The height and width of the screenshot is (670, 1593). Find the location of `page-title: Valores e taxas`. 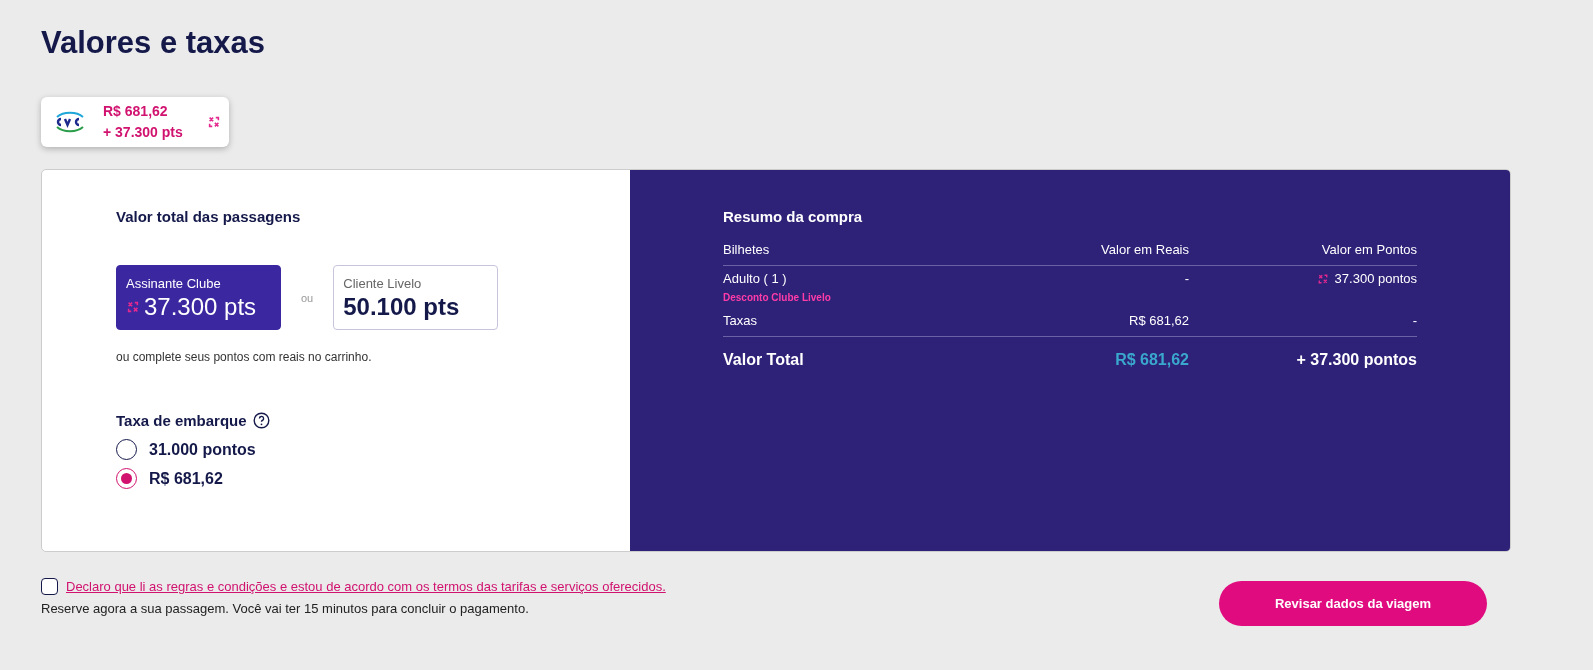

page-title: Valores e taxas is located at coordinates (154, 43).